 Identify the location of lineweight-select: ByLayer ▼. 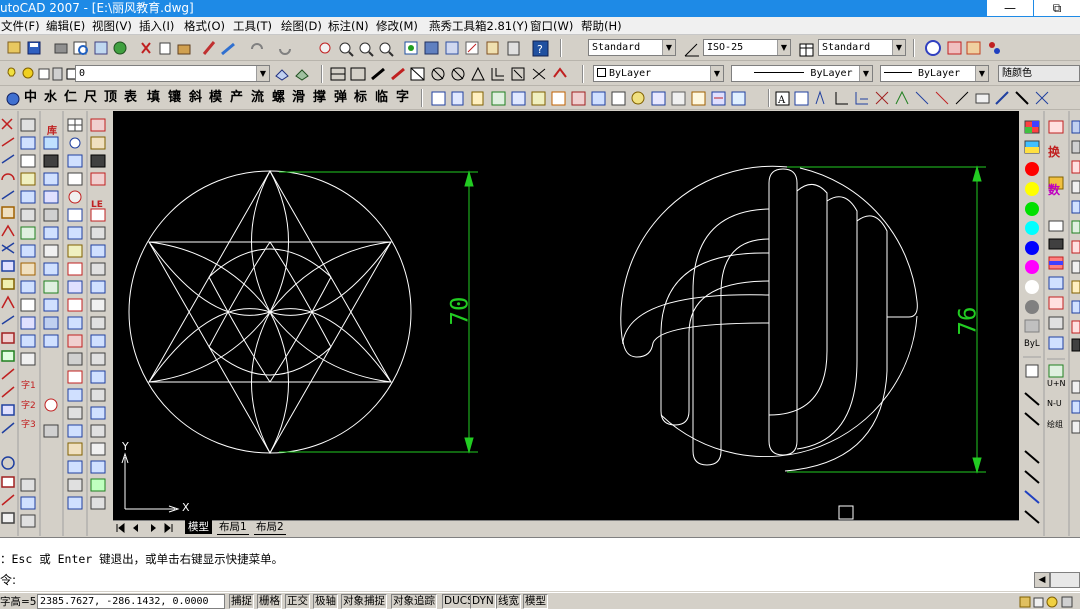
(934, 73).